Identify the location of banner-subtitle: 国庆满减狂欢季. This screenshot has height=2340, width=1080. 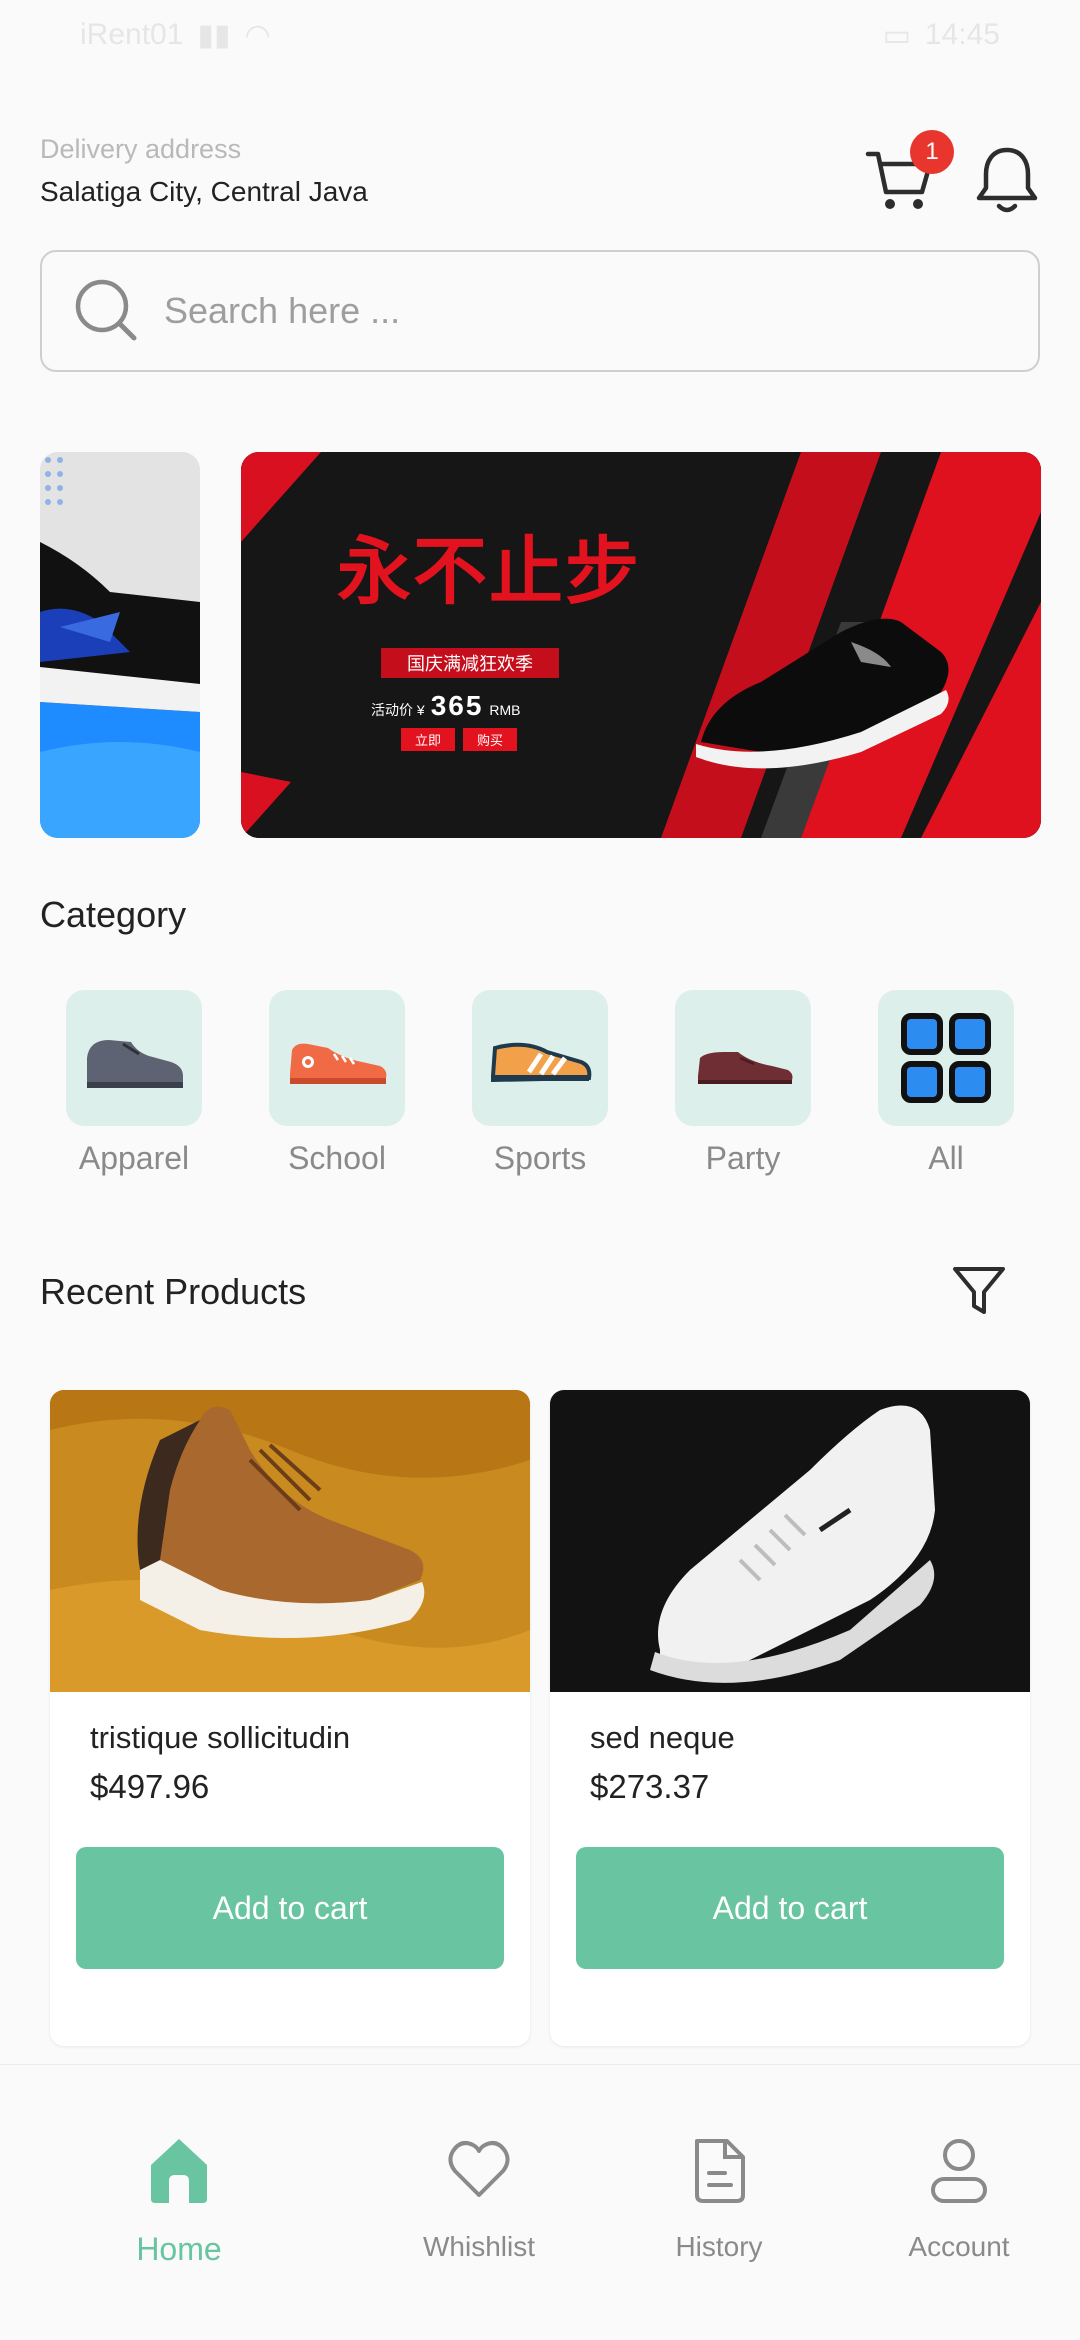
(470, 663).